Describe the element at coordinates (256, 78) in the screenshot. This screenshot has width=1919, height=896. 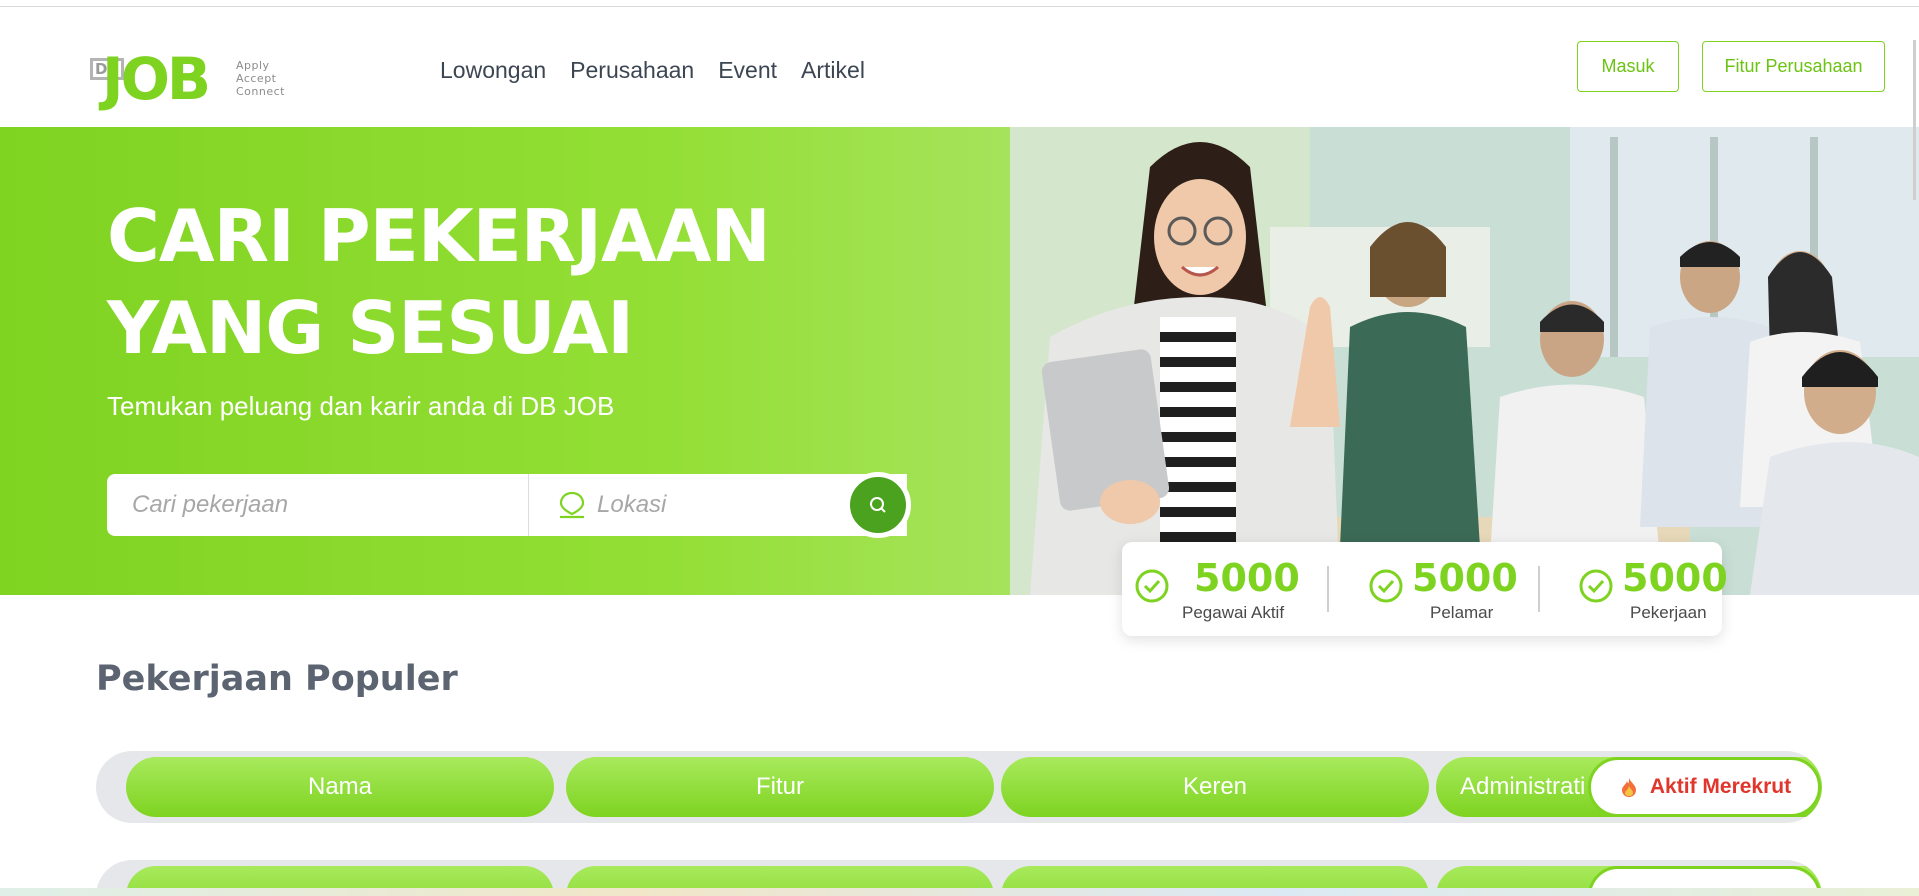
I see `tagline-accept: Accept` at that location.